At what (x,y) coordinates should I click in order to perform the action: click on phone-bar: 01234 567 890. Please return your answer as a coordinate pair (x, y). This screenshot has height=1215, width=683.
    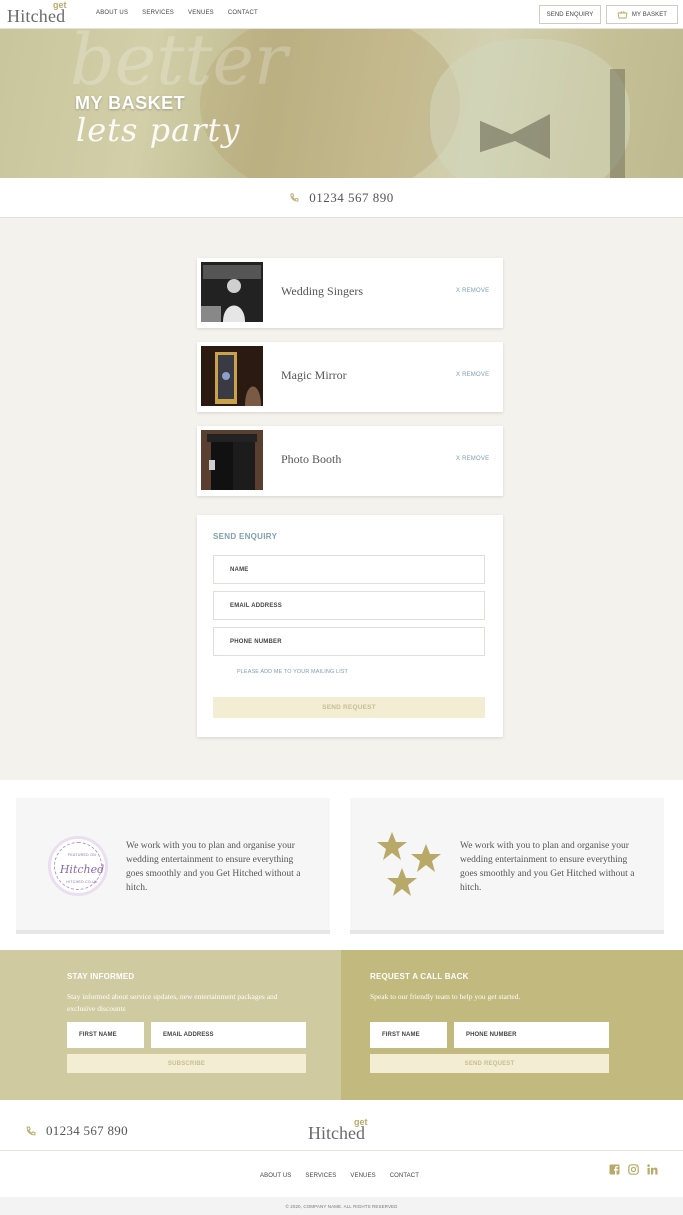
    Looking at the image, I should click on (341, 198).